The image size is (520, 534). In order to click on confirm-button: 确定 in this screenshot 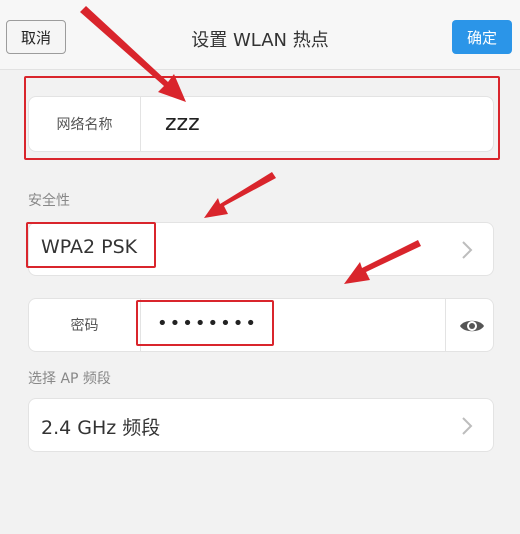, I will do `click(482, 37)`.